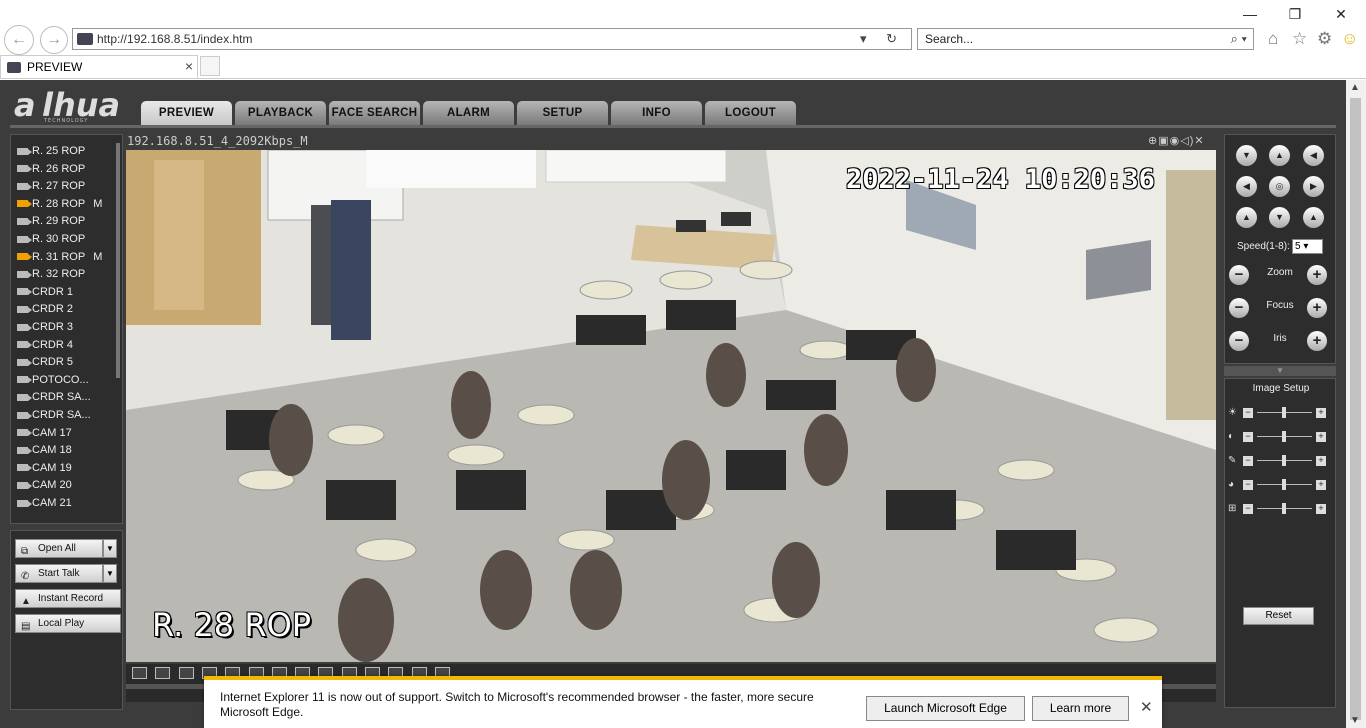 This screenshot has width=1366, height=728. Describe the element at coordinates (68, 623) in the screenshot. I see `local-play-button: ▤ Local Play` at that location.